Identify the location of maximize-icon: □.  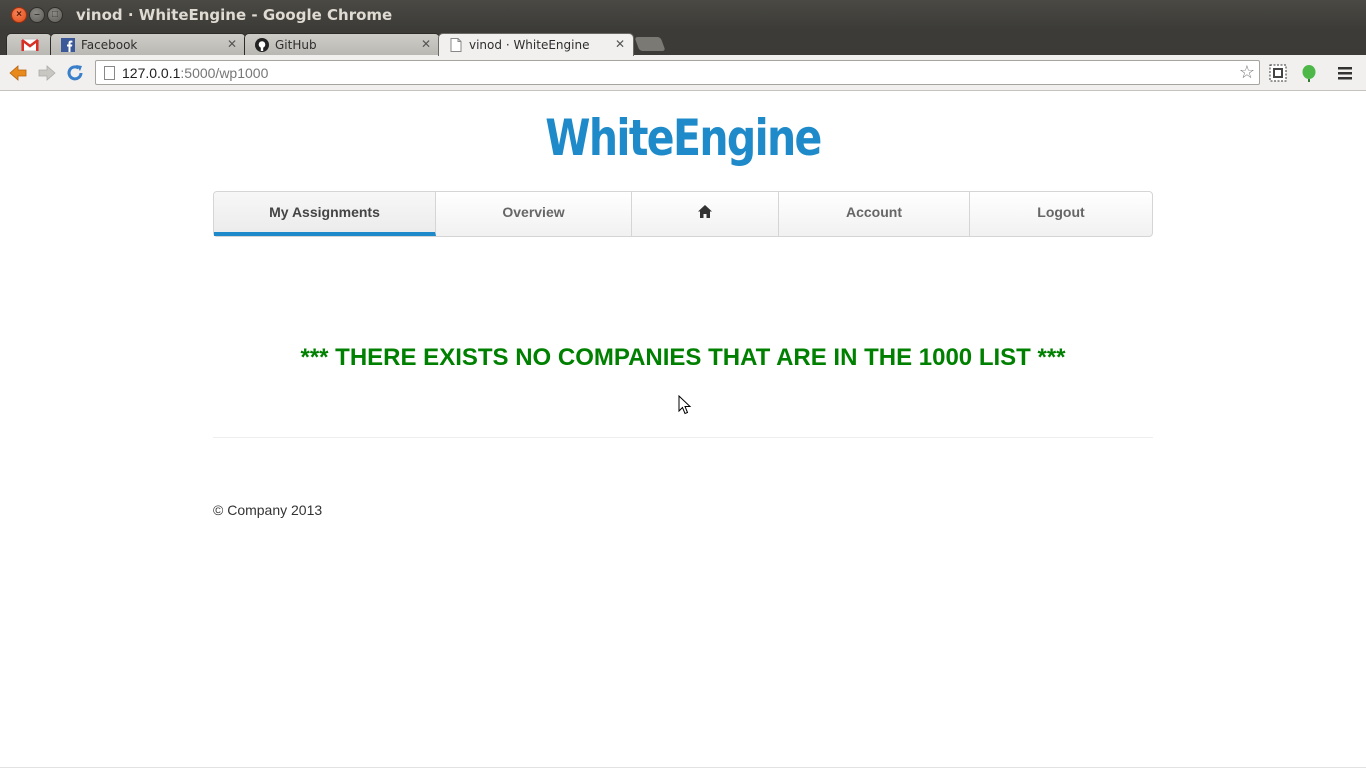
(55, 14).